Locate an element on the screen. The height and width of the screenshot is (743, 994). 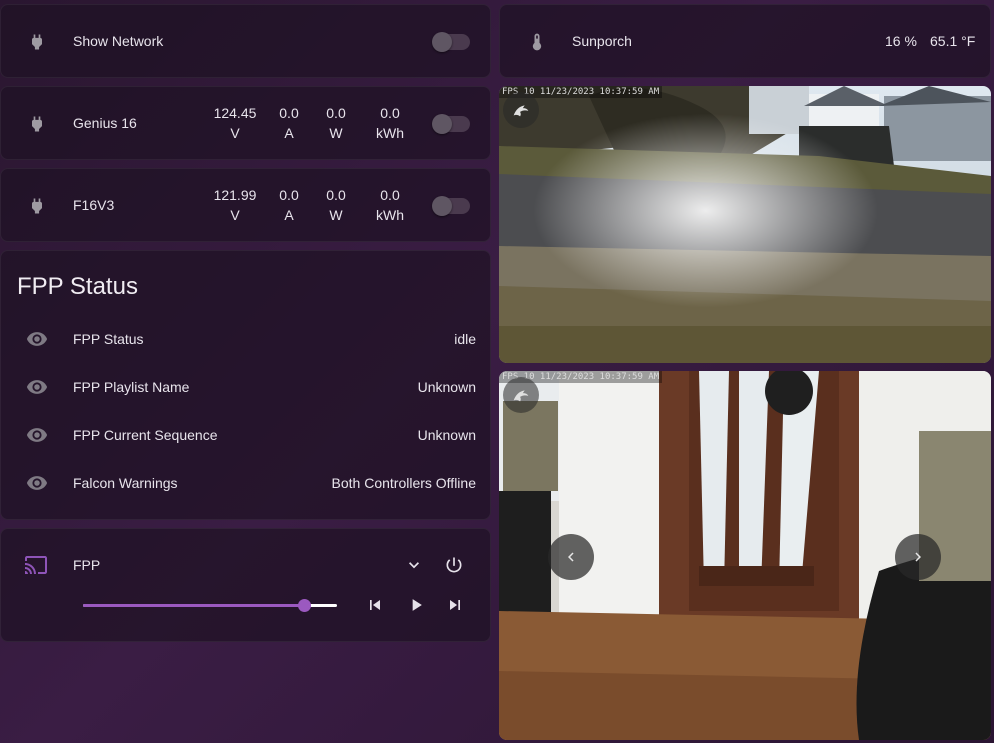
entity-name: FPP Playlist Name is located at coordinates (131, 387).